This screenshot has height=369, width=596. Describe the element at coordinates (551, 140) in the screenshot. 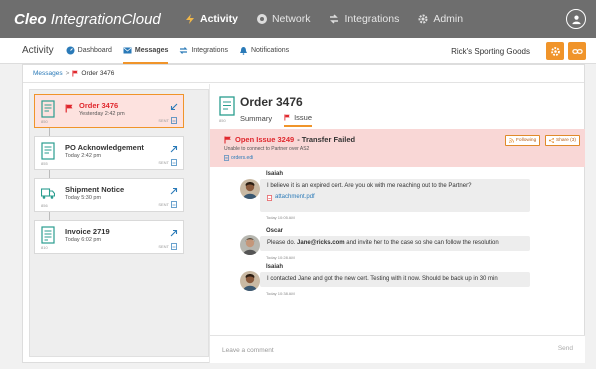

I see `share-icon` at that location.